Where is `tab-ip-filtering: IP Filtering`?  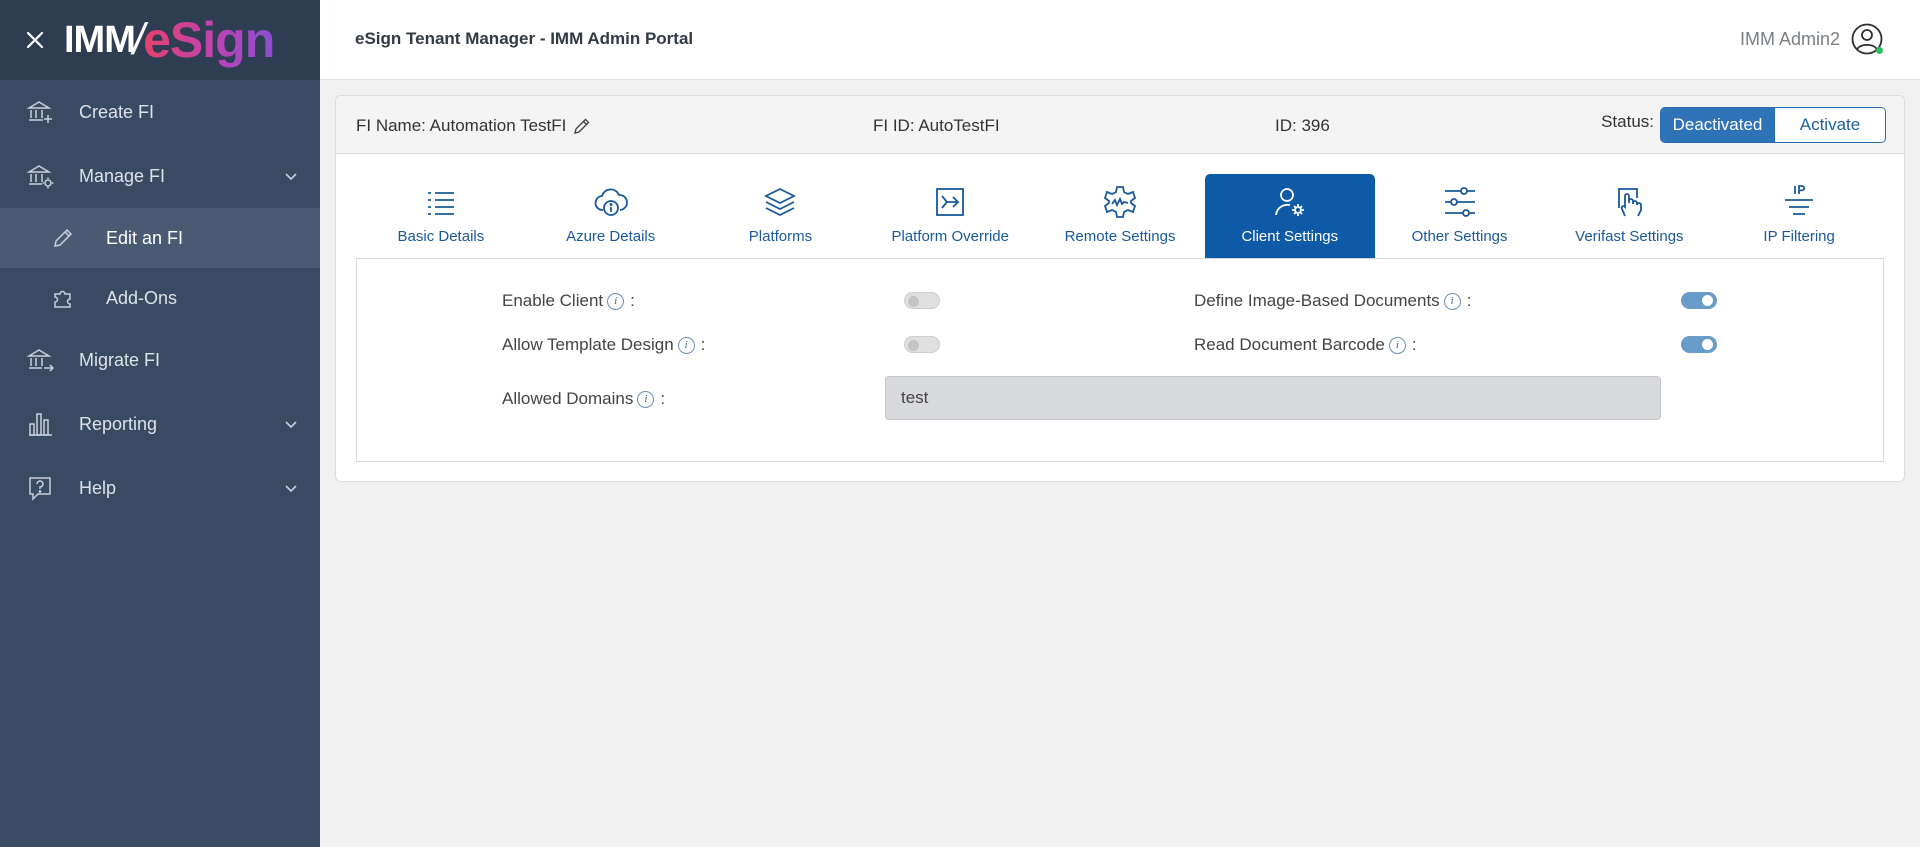 tab-ip-filtering: IP Filtering is located at coordinates (1799, 216).